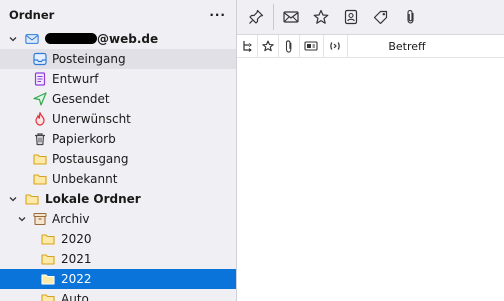 This screenshot has height=301, width=504. What do you see at coordinates (407, 46) in the screenshot?
I see `subject-column-header: Betreff` at bounding box center [407, 46].